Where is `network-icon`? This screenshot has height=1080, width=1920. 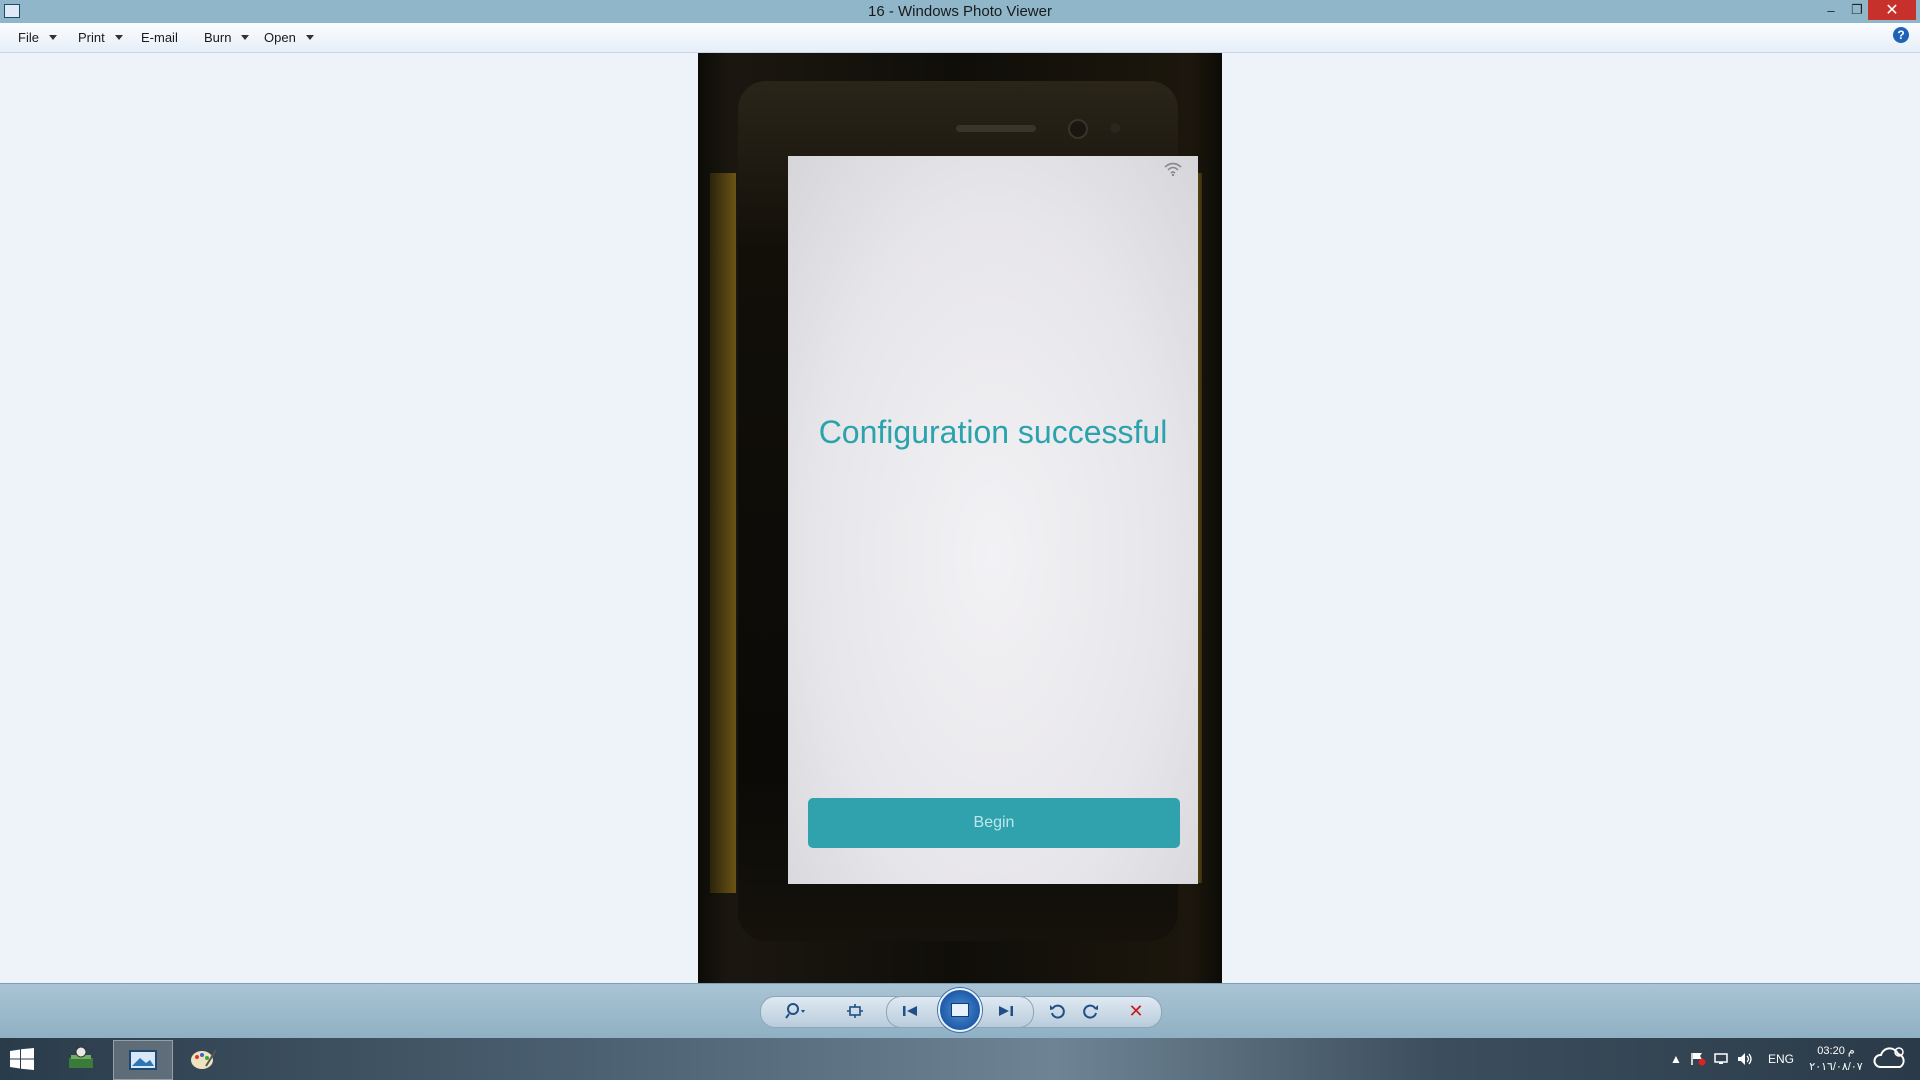
network-icon is located at coordinates (1721, 1059).